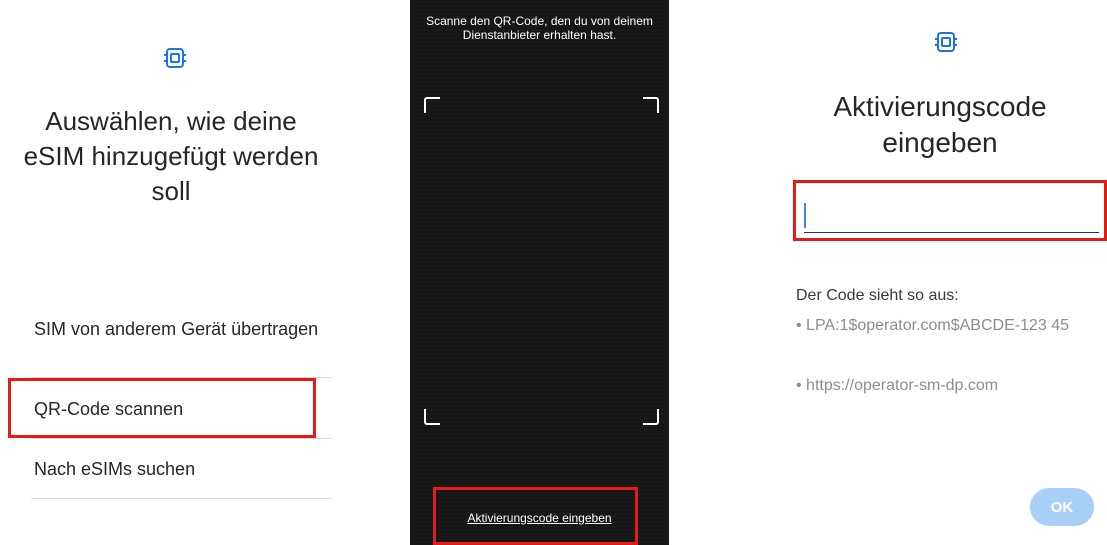 The width and height of the screenshot is (1107, 545). I want to click on code-format-hint-title: Der Code sieht so aus:, so click(877, 295).